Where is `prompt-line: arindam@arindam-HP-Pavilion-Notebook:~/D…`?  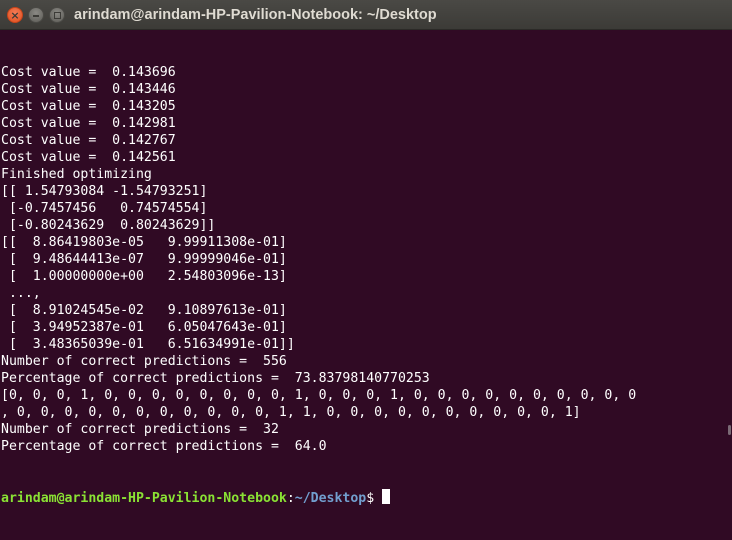
prompt-line: arindam@arindam-HP-Pavilion-Notebook:~/D… is located at coordinates (366, 497).